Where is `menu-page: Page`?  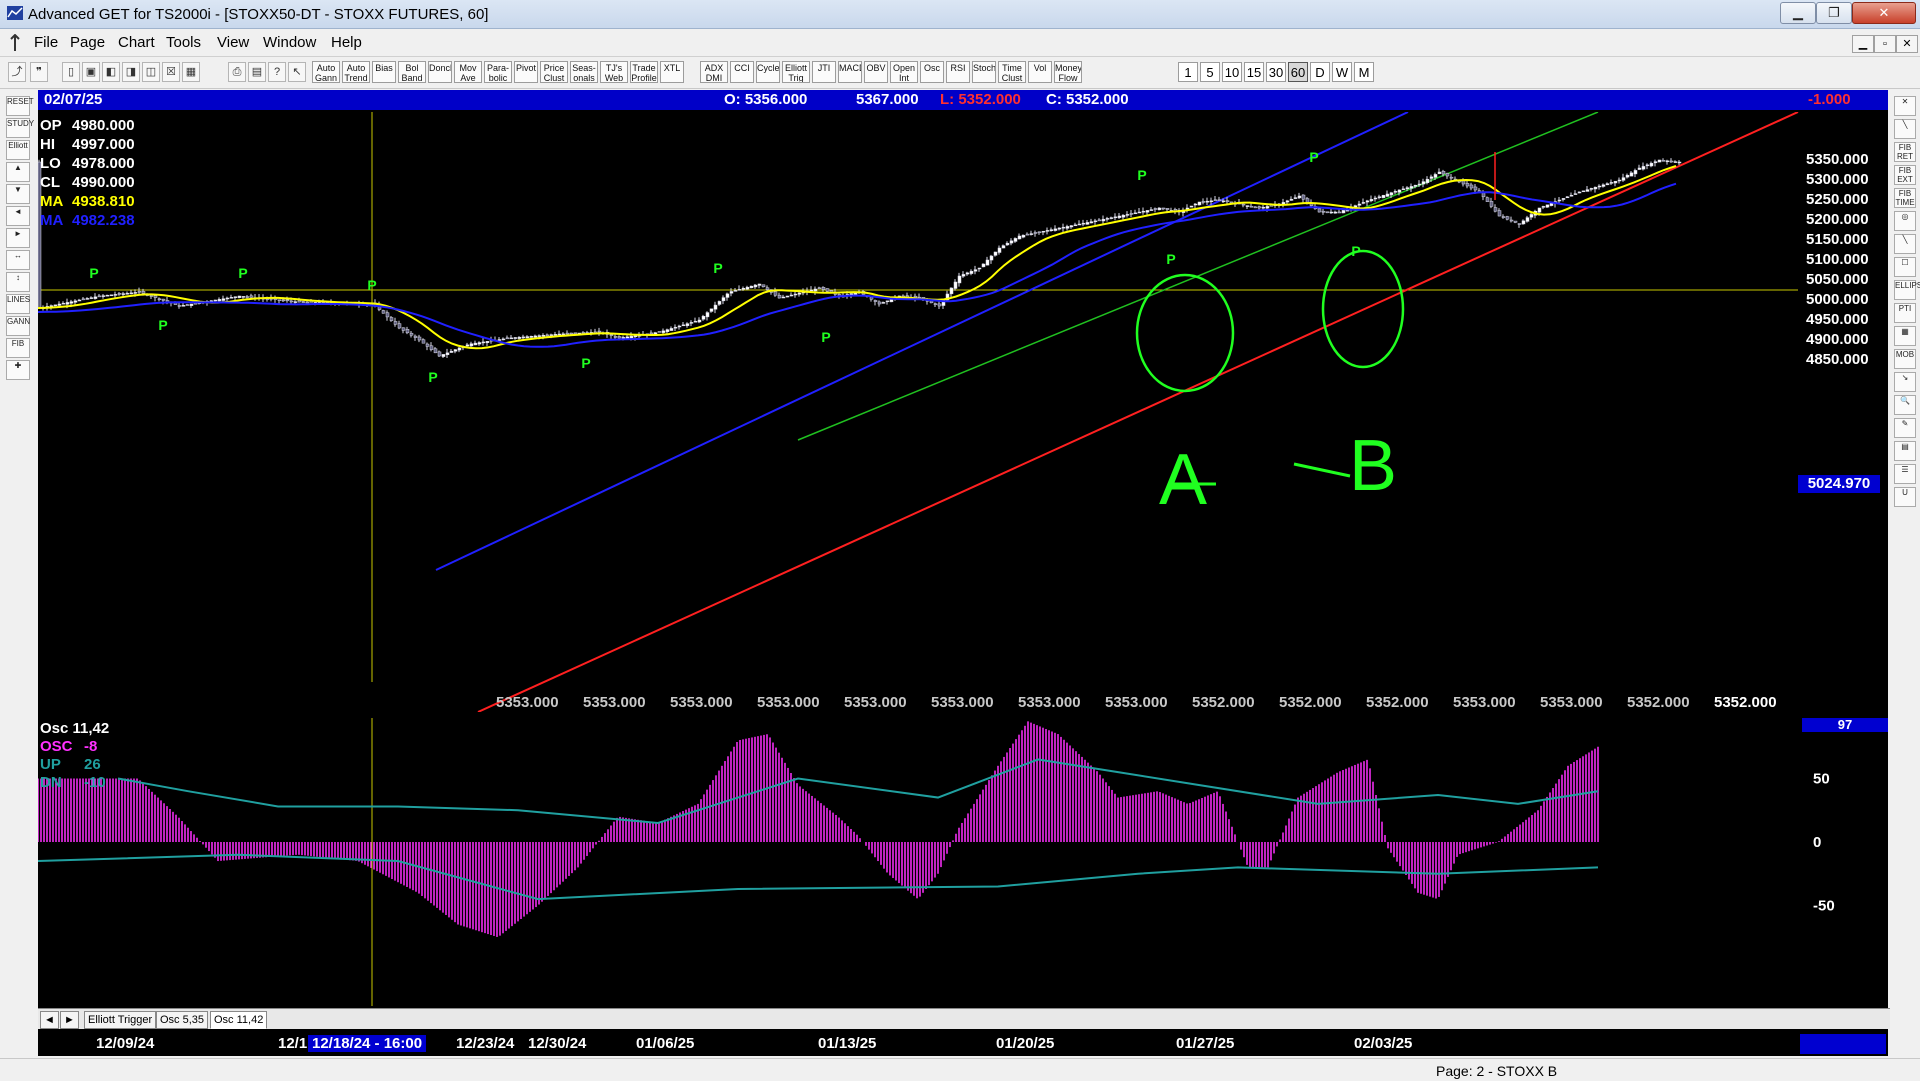 menu-page: Page is located at coordinates (87, 42).